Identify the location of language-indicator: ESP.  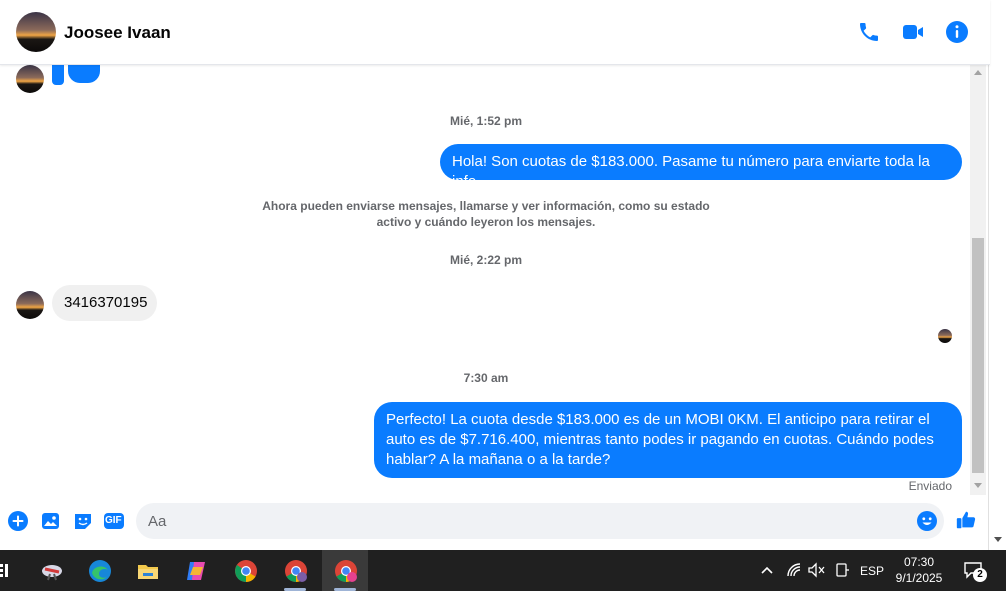
(872, 584).